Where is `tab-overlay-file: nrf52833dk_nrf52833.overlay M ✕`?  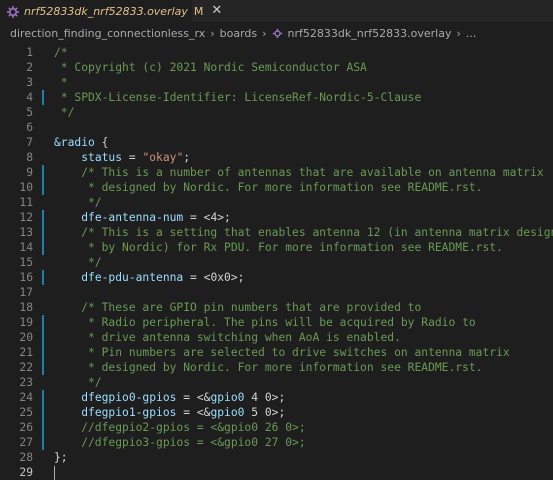 tab-overlay-file: nrf52833dk_nrf52833.overlay M ✕ is located at coordinates (111, 11).